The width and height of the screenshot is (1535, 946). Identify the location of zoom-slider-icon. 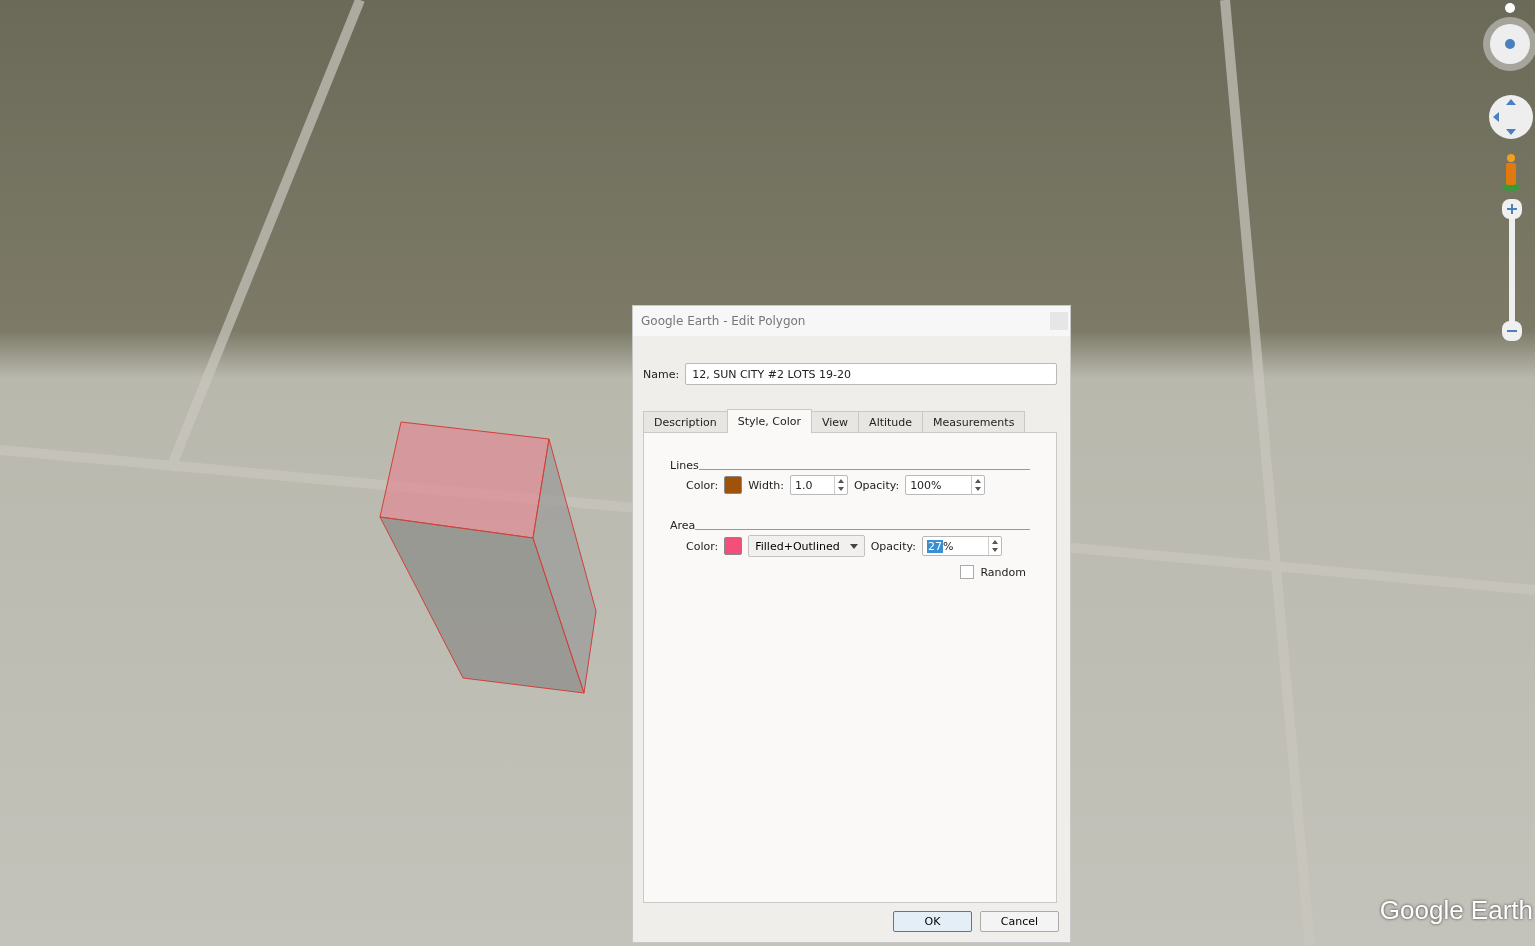
(1512, 270).